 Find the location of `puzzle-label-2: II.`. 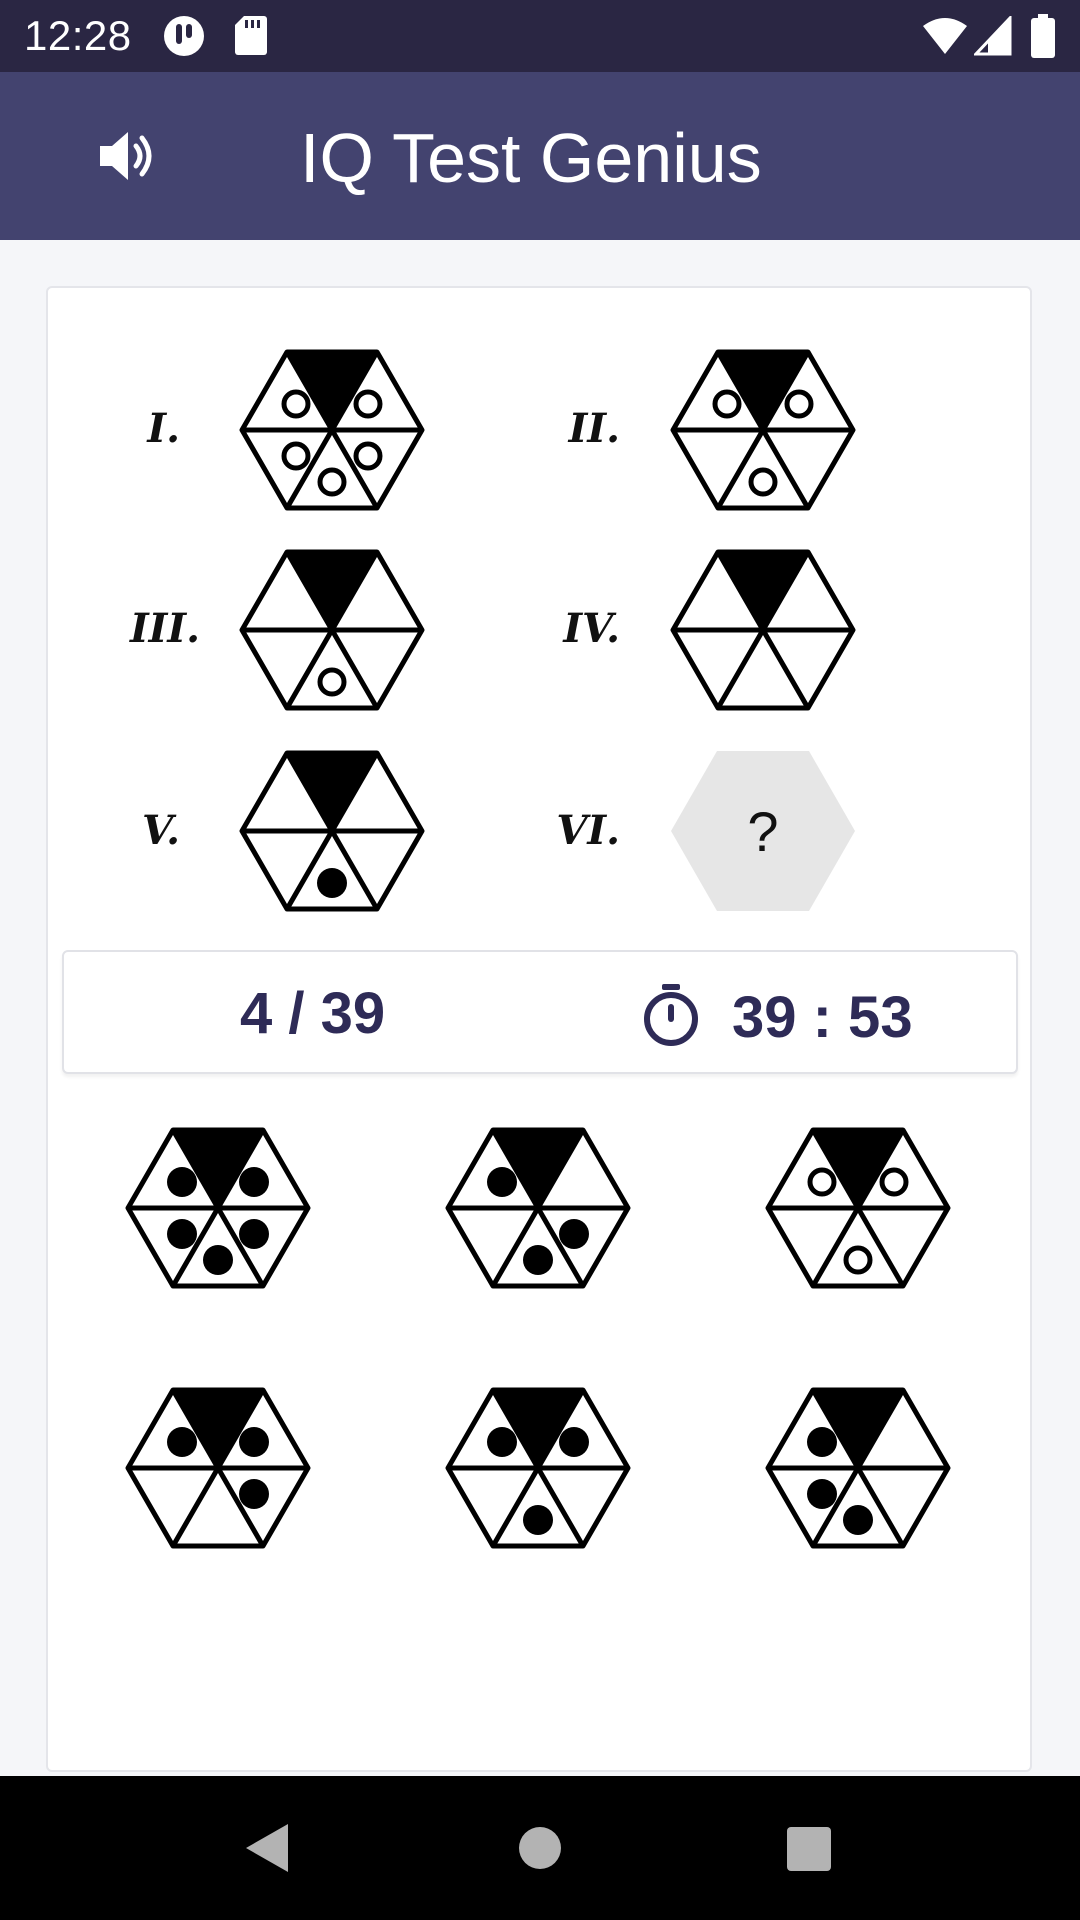

puzzle-label-2: II. is located at coordinates (594, 428).